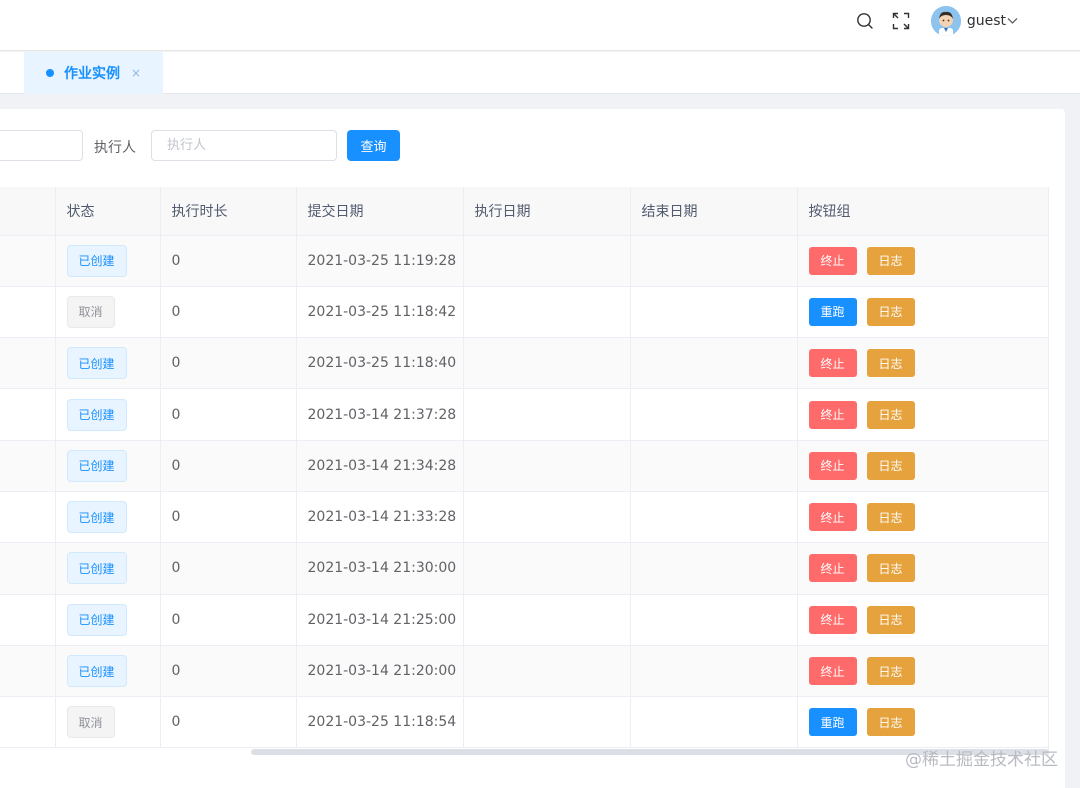  What do you see at coordinates (244, 145) in the screenshot?
I see `executor-input` at bounding box center [244, 145].